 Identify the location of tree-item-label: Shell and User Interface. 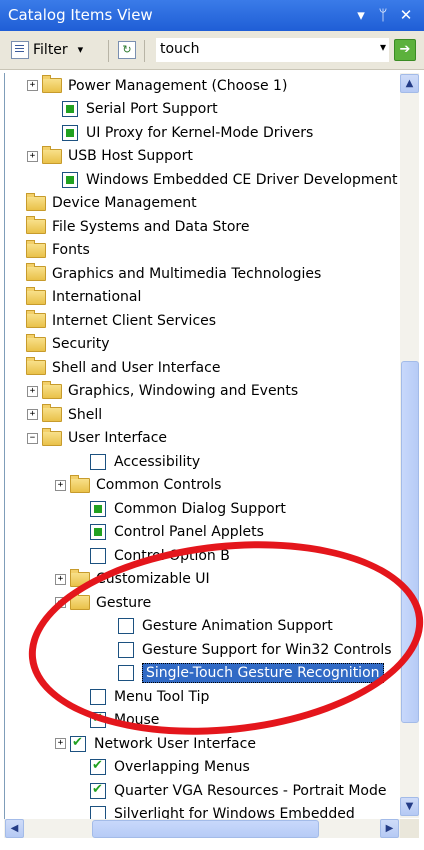
(136, 367).